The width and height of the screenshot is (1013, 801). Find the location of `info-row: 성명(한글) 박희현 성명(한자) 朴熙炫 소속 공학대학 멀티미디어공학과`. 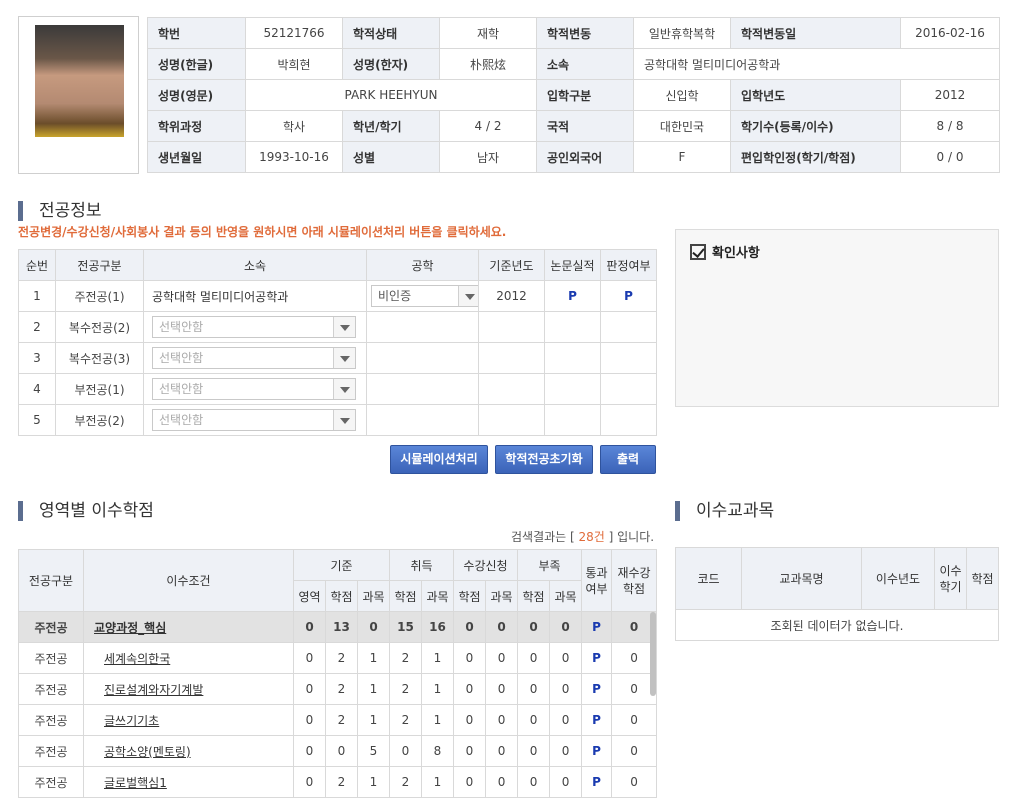

info-row: 성명(한글) 박희현 성명(한자) 朴熙炫 소속 공학대학 멀티미디어공학과 is located at coordinates (573, 64).